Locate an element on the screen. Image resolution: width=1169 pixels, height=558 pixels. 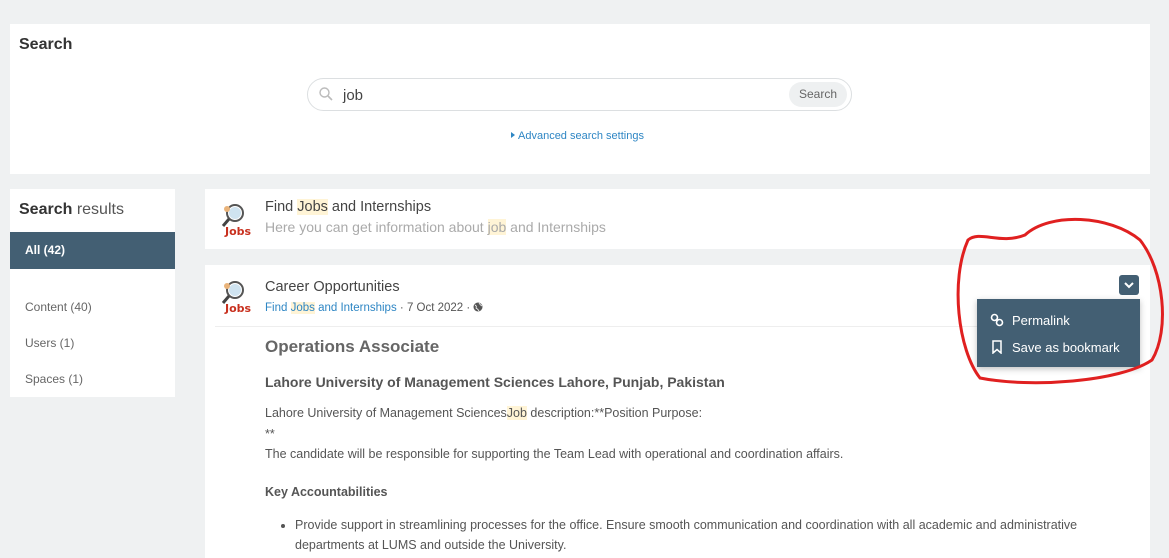
result-desc-pre: Here you can get information about is located at coordinates (376, 227).